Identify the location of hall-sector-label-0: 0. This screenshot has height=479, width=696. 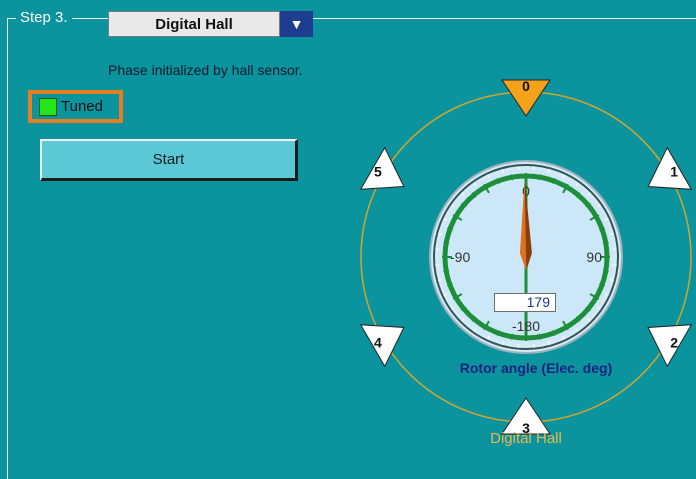
(526, 86).